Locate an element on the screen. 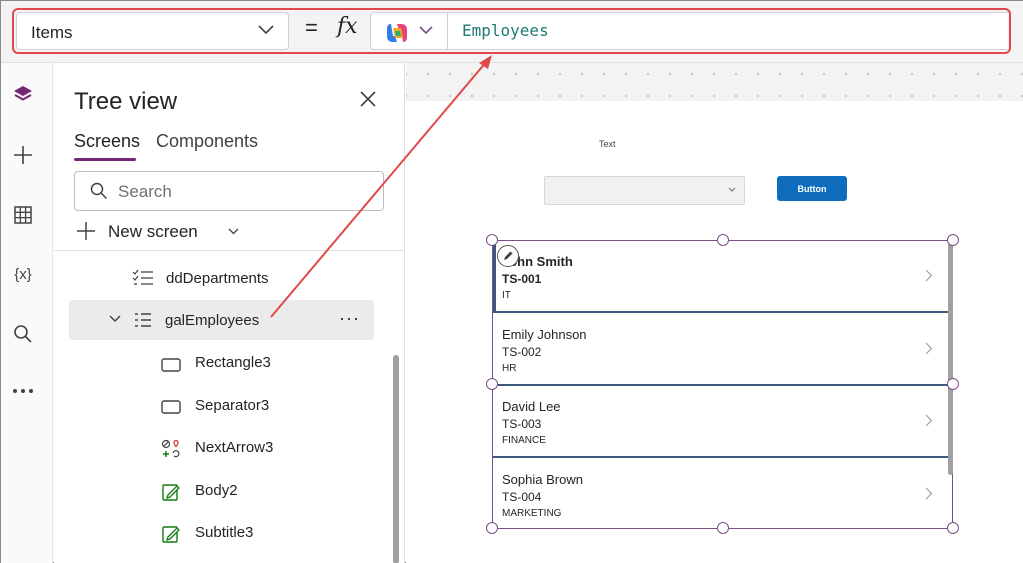 Image resolution: width=1023 pixels, height=563 pixels. tree-node-galemployees: galEmployees ··· is located at coordinates (221, 320).